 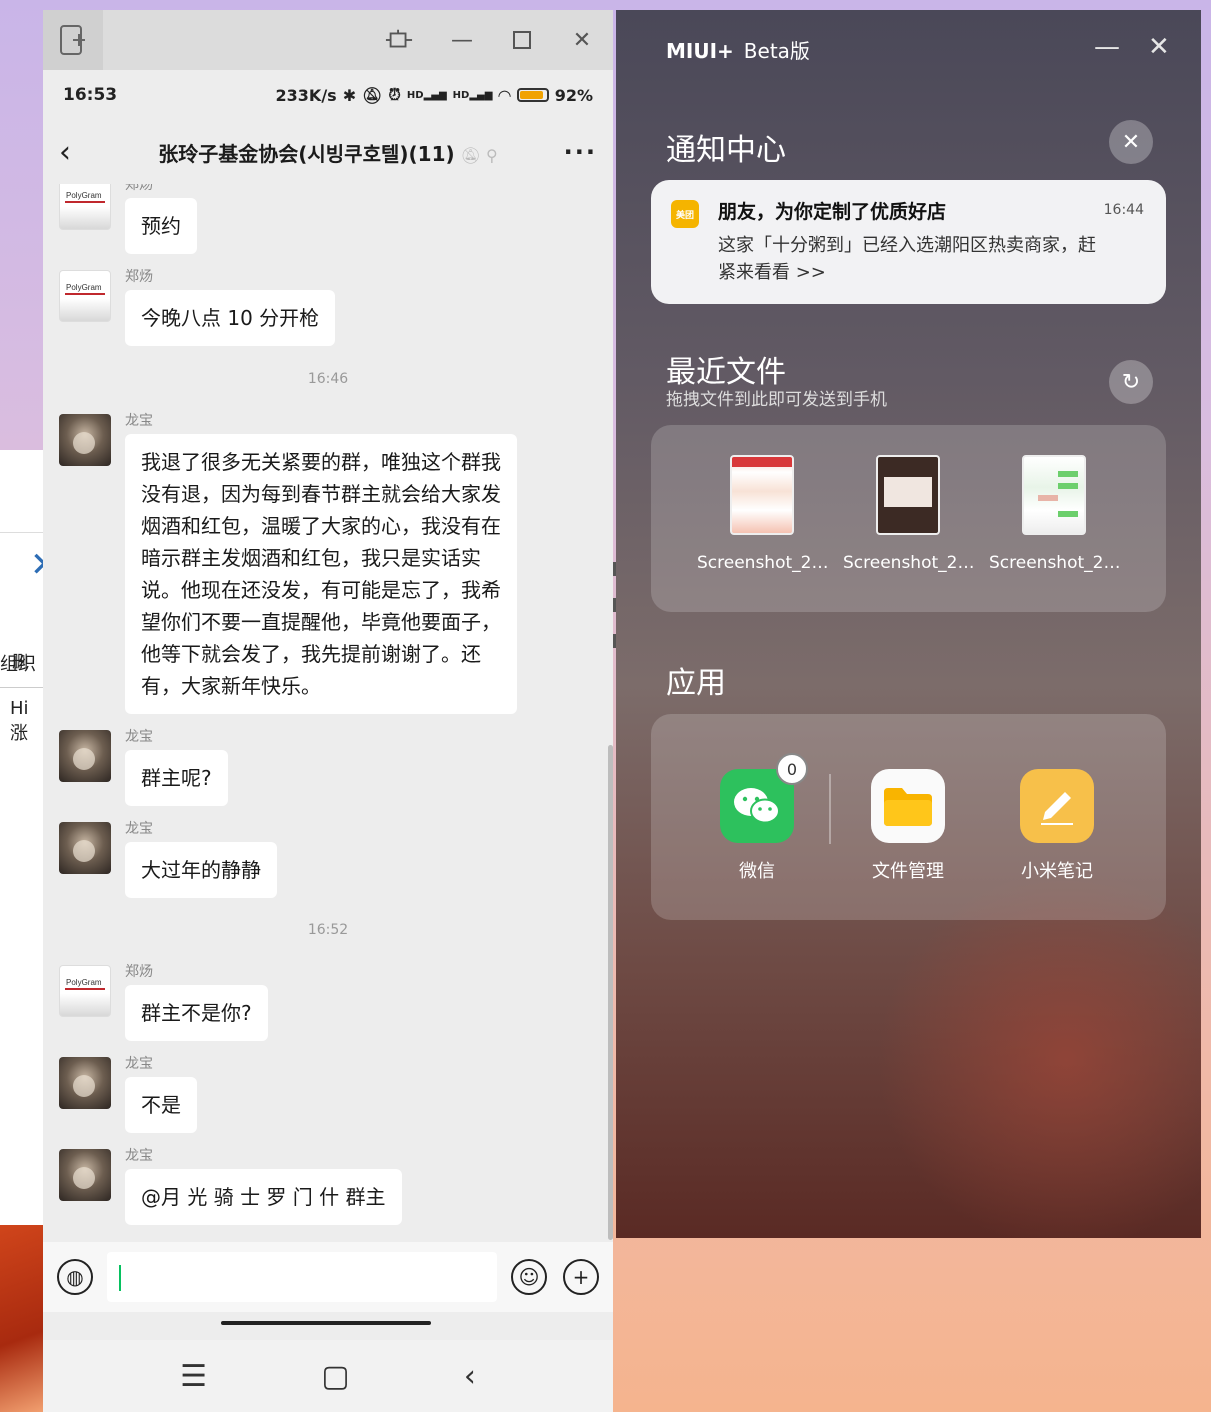 I want to click on chat-title: 张玲子基金协会(시빙쿠호텔)(11) 🔕︎ ⚲, so click(x=328, y=153).